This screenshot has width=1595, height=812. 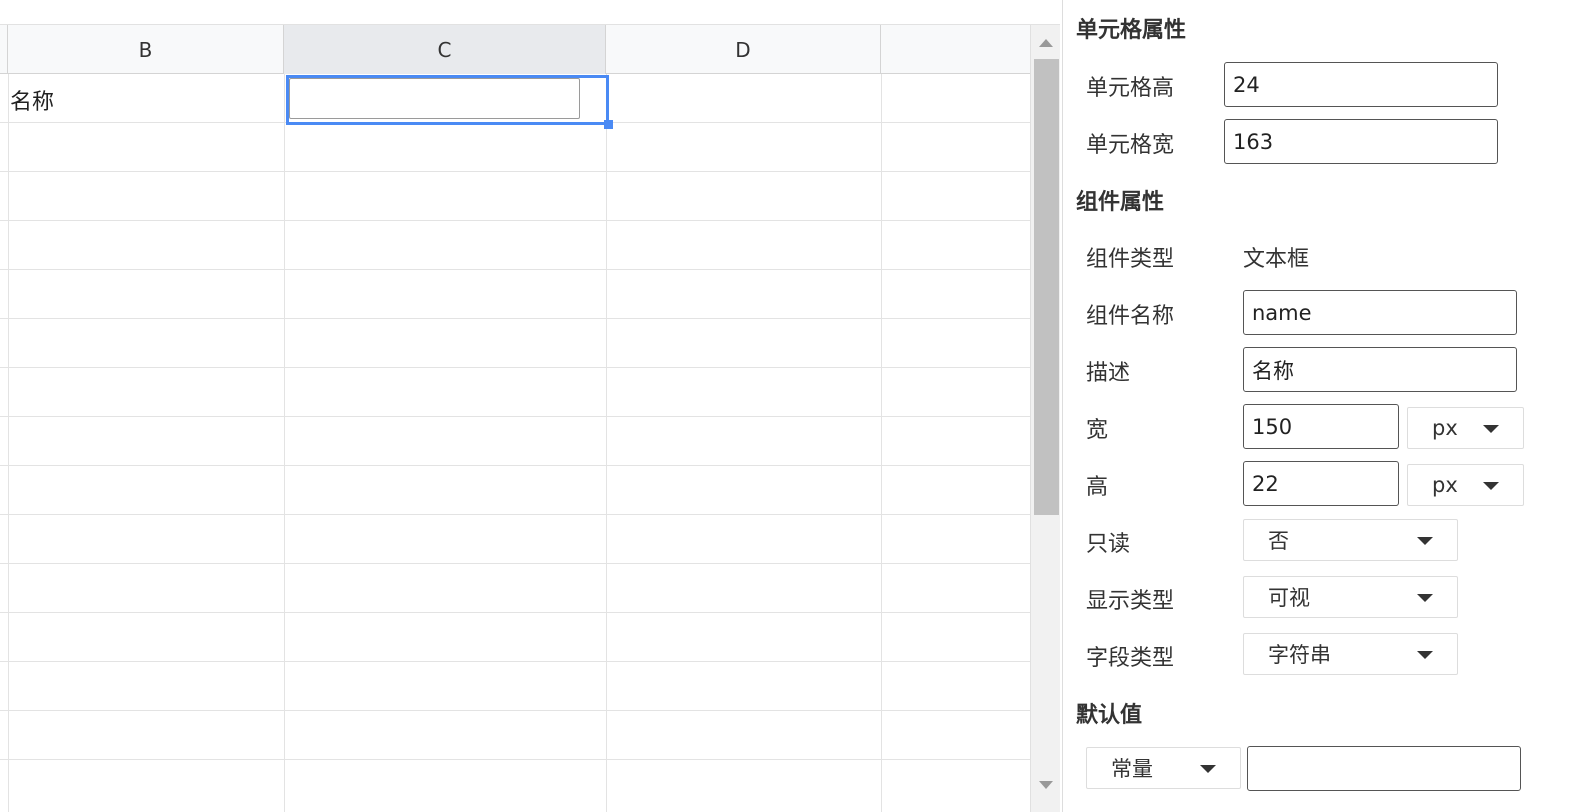 What do you see at coordinates (1130, 601) in the screenshot?
I see `display-type-label: 显示类型` at bounding box center [1130, 601].